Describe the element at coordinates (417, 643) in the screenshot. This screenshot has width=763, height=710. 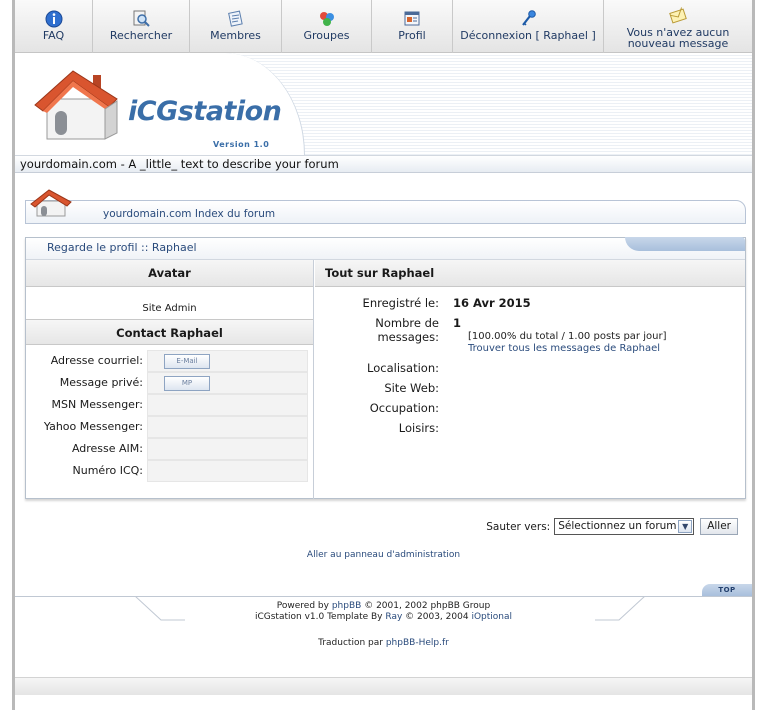
I see `translation-link: phpBB-Help.fr` at that location.